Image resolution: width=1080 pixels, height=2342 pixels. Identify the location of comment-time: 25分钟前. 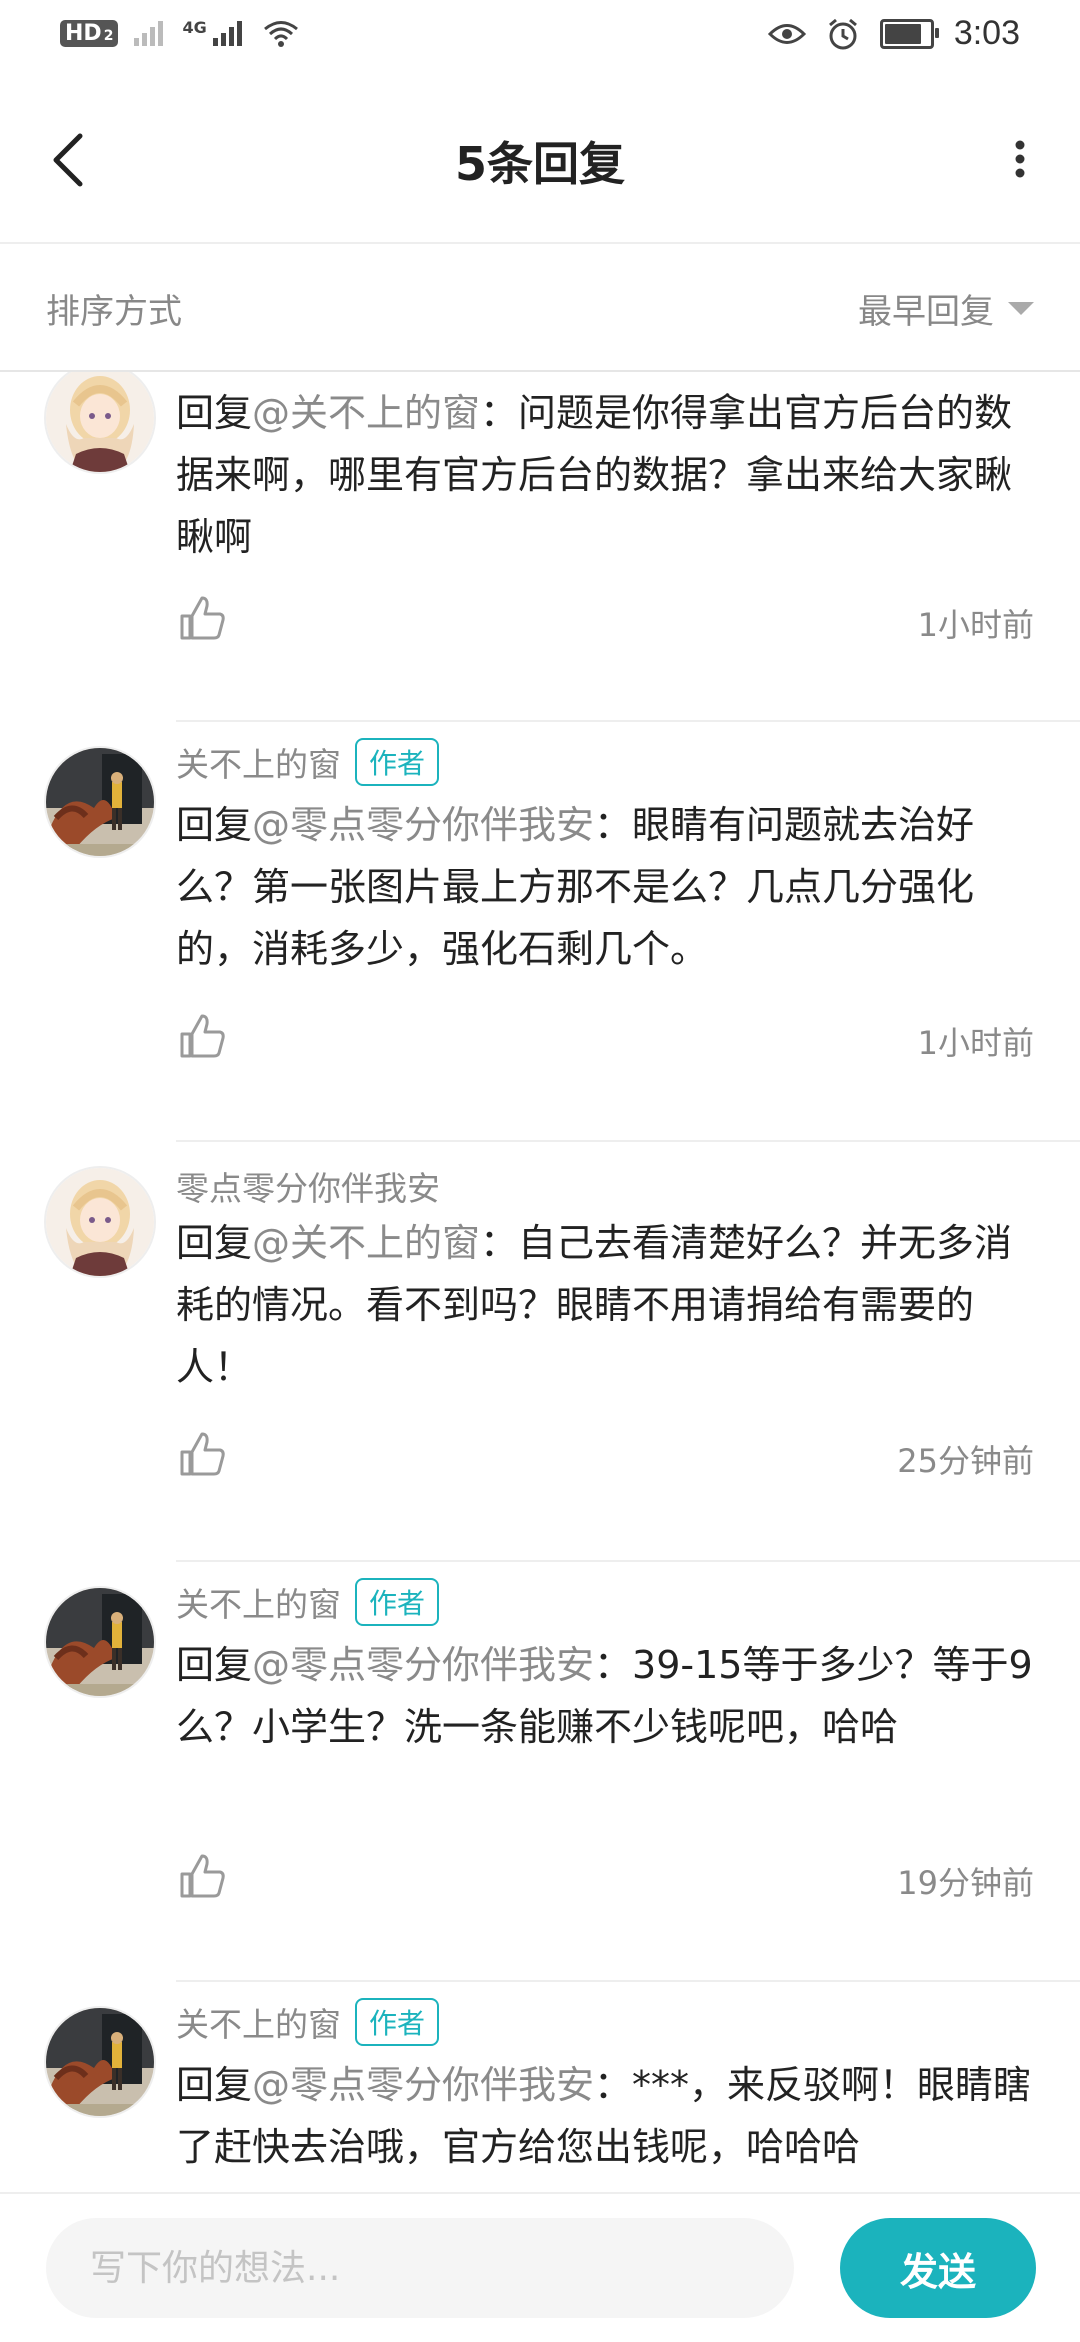
(965, 1461).